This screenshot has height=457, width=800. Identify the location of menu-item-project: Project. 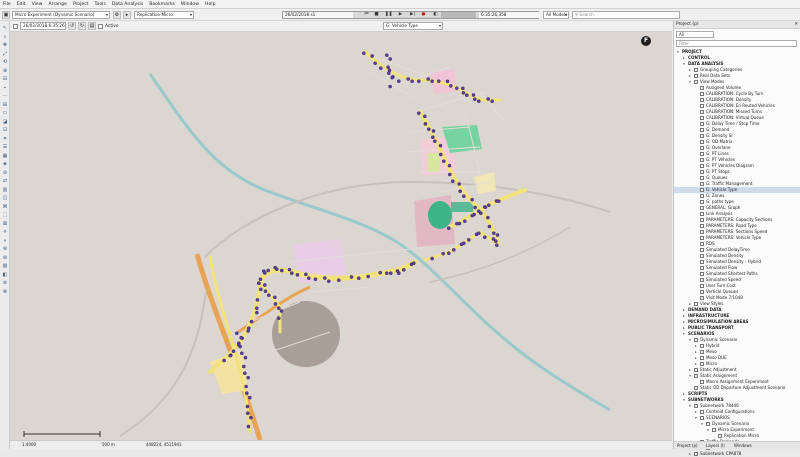
(81, 4).